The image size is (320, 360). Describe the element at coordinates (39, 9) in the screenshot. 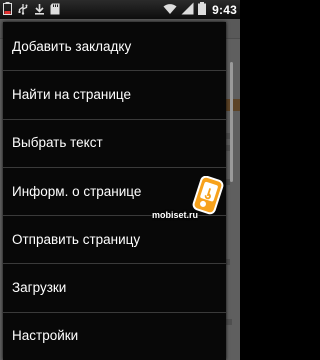

I see `download-icon` at that location.